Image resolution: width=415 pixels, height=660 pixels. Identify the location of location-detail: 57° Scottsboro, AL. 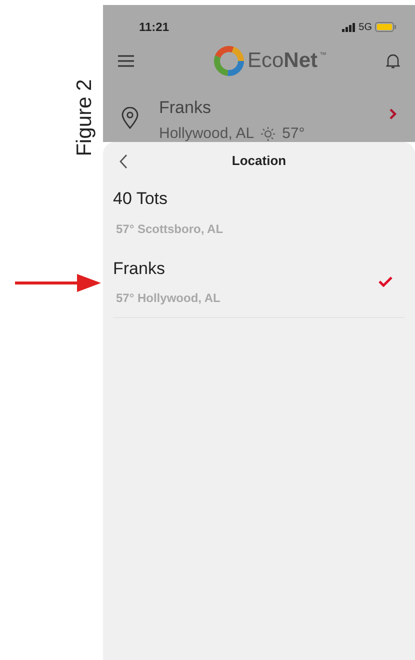
(170, 229).